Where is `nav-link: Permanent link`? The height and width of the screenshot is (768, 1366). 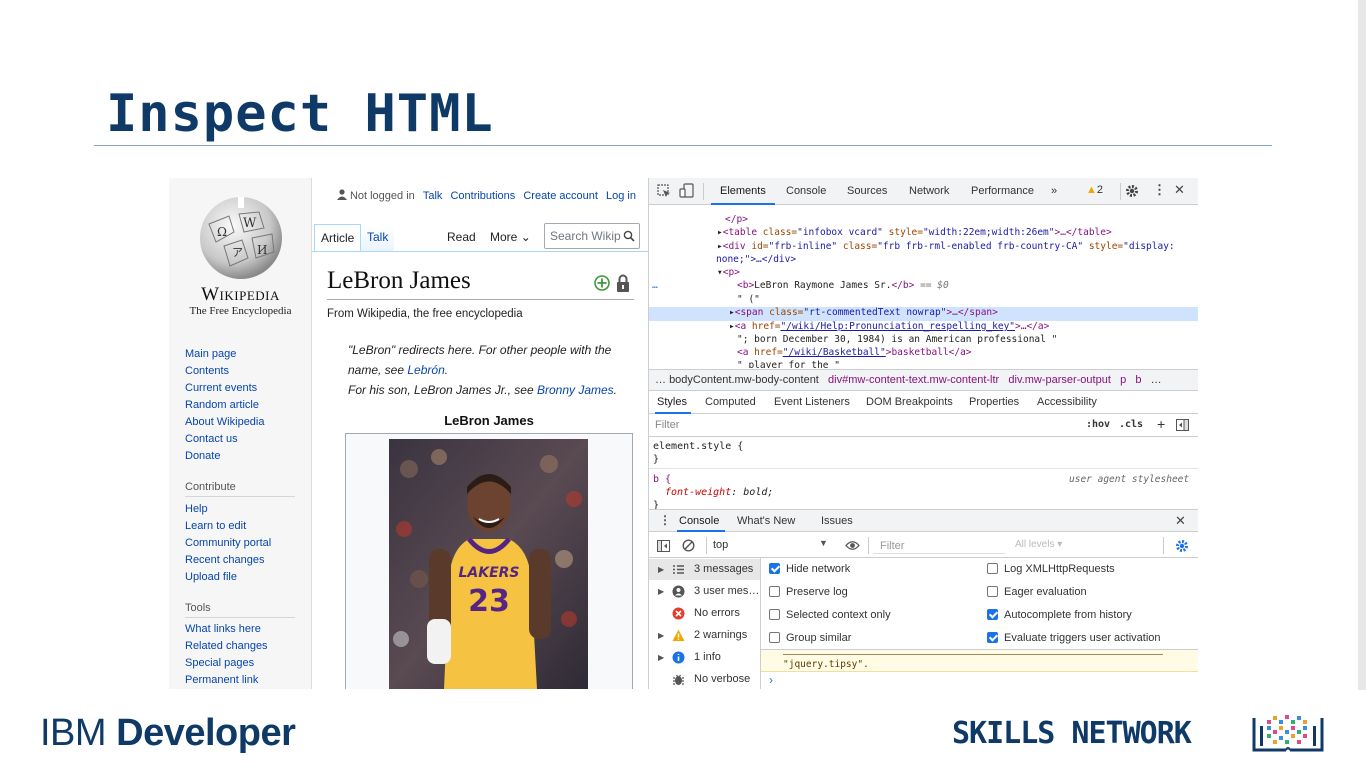
nav-link: Permanent link is located at coordinates (226, 680).